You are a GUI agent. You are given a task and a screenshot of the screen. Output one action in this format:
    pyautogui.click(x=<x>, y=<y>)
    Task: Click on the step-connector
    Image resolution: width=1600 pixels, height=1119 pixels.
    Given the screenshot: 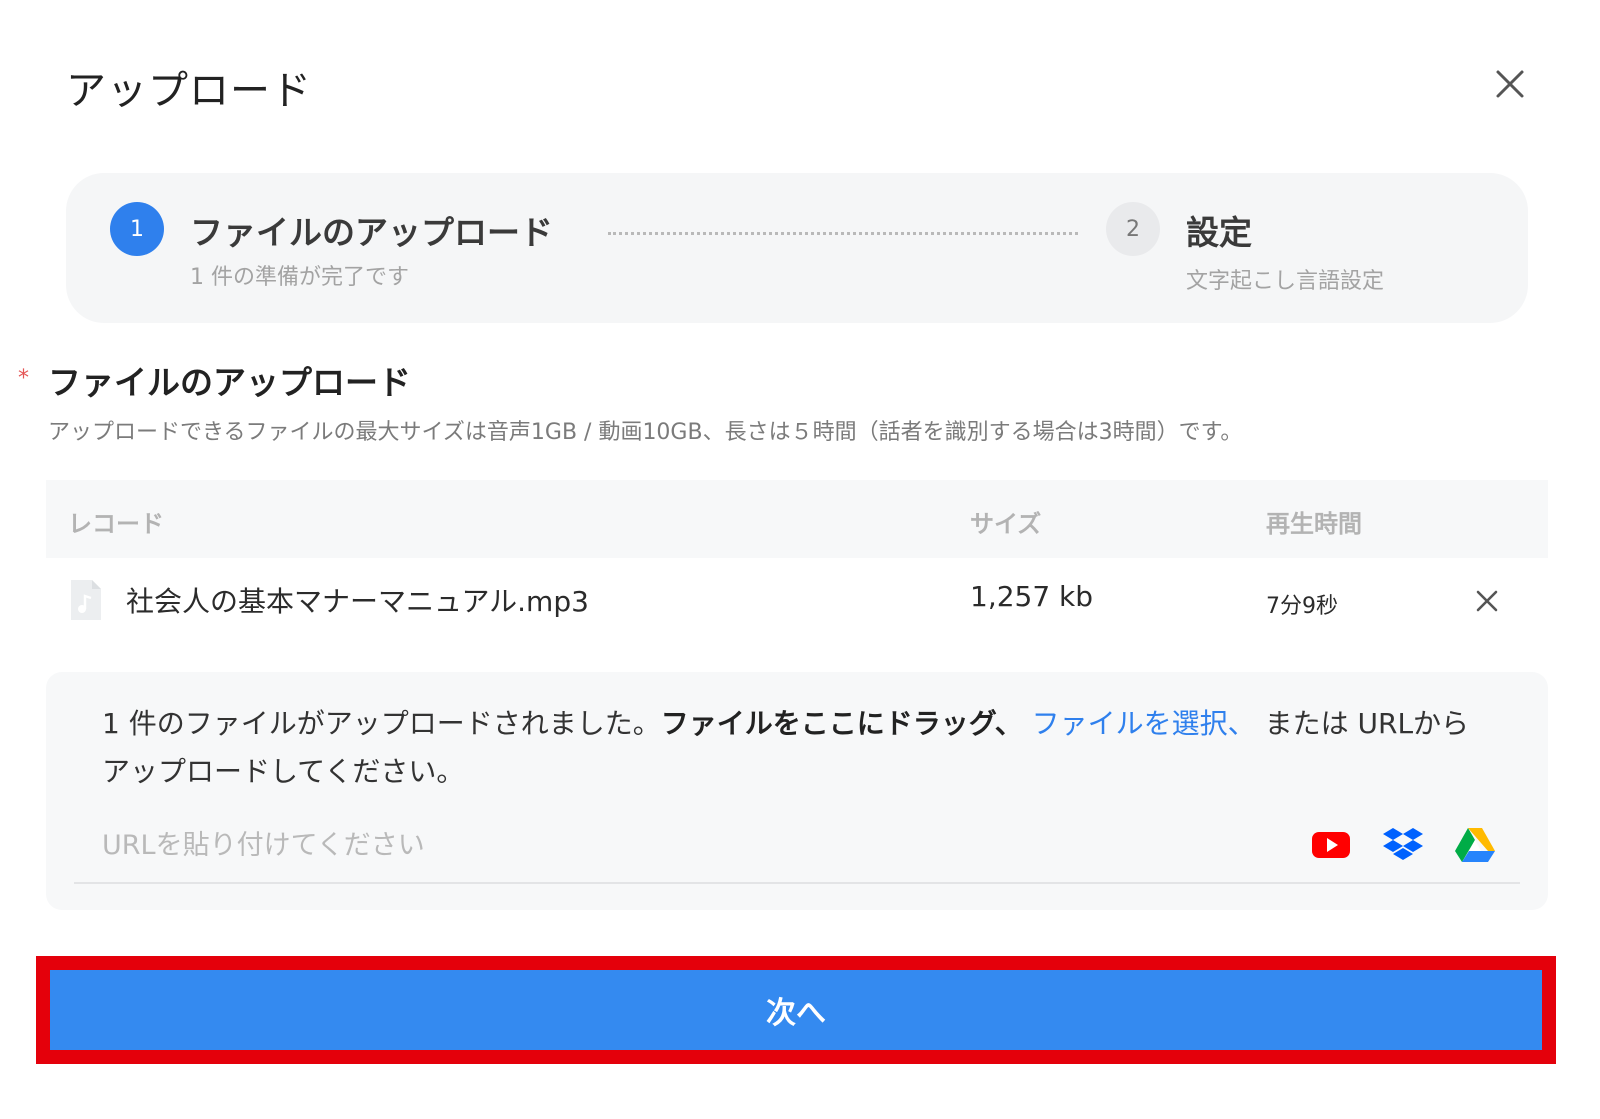 What is the action you would take?
    pyautogui.click(x=843, y=233)
    